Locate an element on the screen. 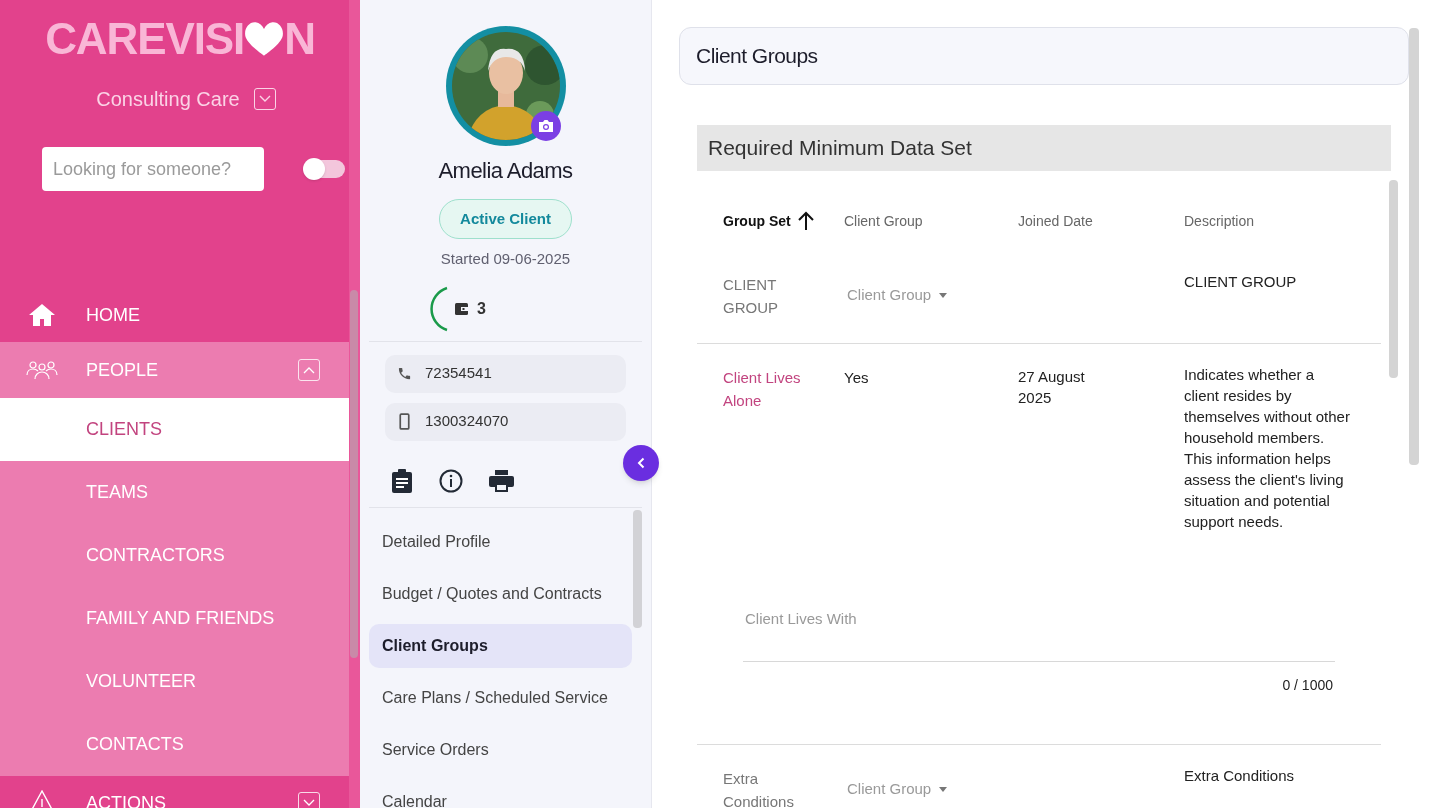 The height and width of the screenshot is (808, 1447). group-set-cell: Client Lives Alone is located at coordinates (783, 385).